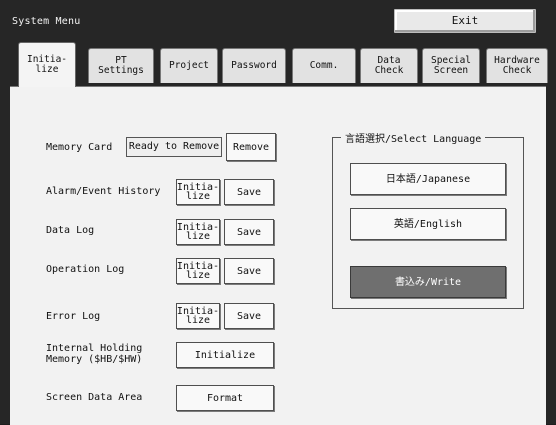 The image size is (556, 425). I want to click on operation-log-initialize-button: Initia- lize, so click(198, 271).